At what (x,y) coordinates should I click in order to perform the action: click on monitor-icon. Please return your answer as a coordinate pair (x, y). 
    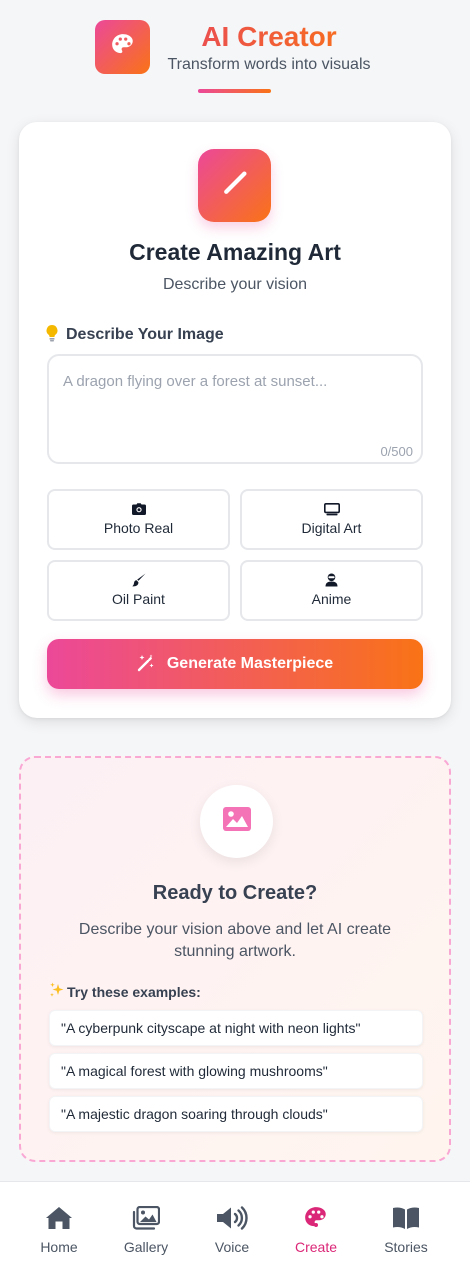
    Looking at the image, I should click on (331, 509).